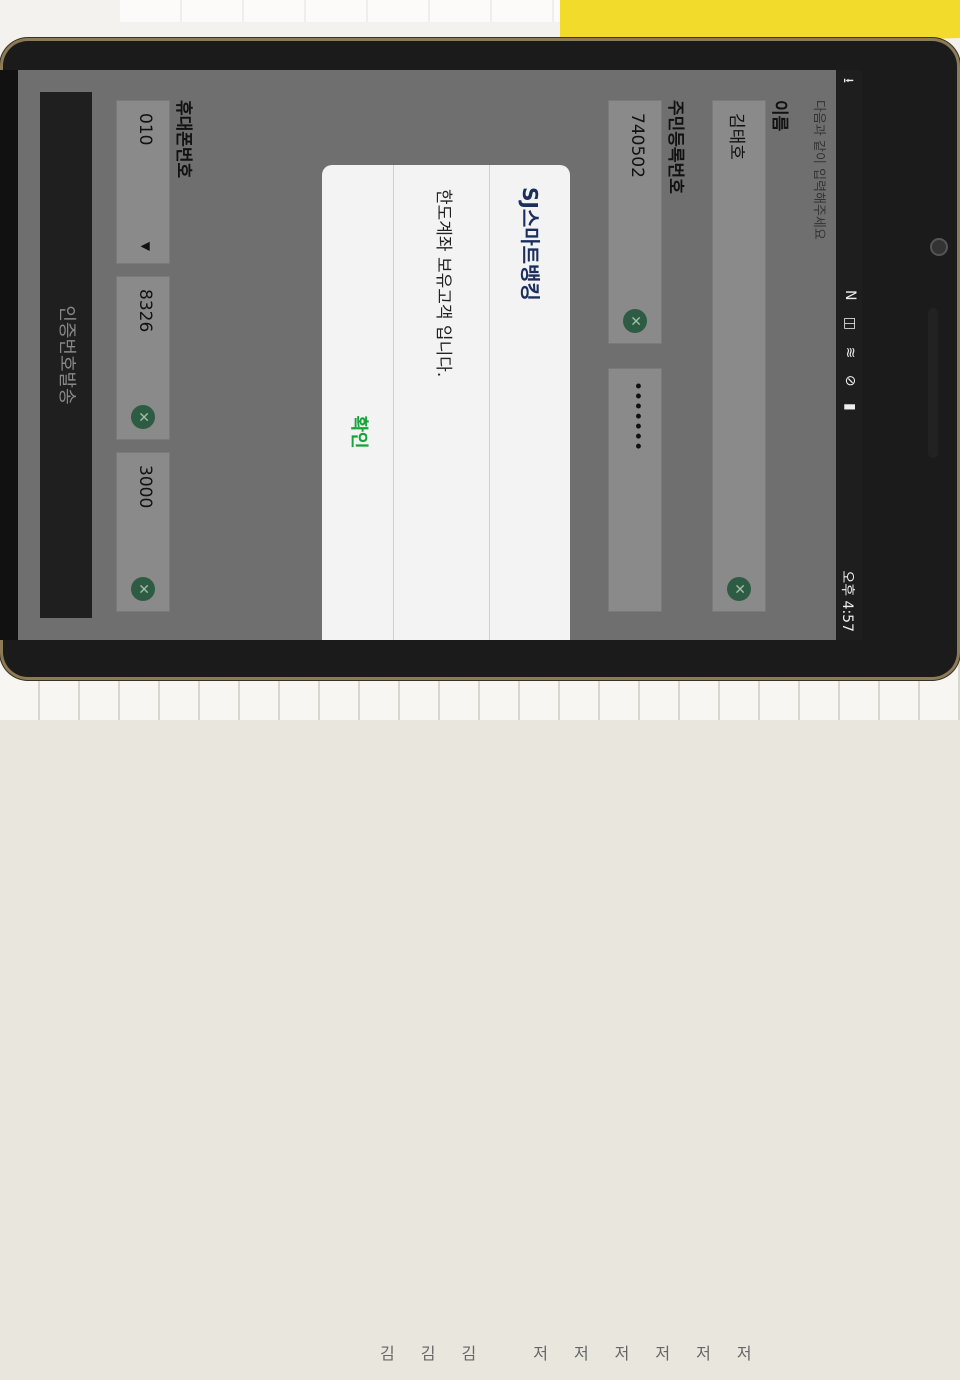  I want to click on send-auth-code-button: 인증번호발송, so click(66, 355).